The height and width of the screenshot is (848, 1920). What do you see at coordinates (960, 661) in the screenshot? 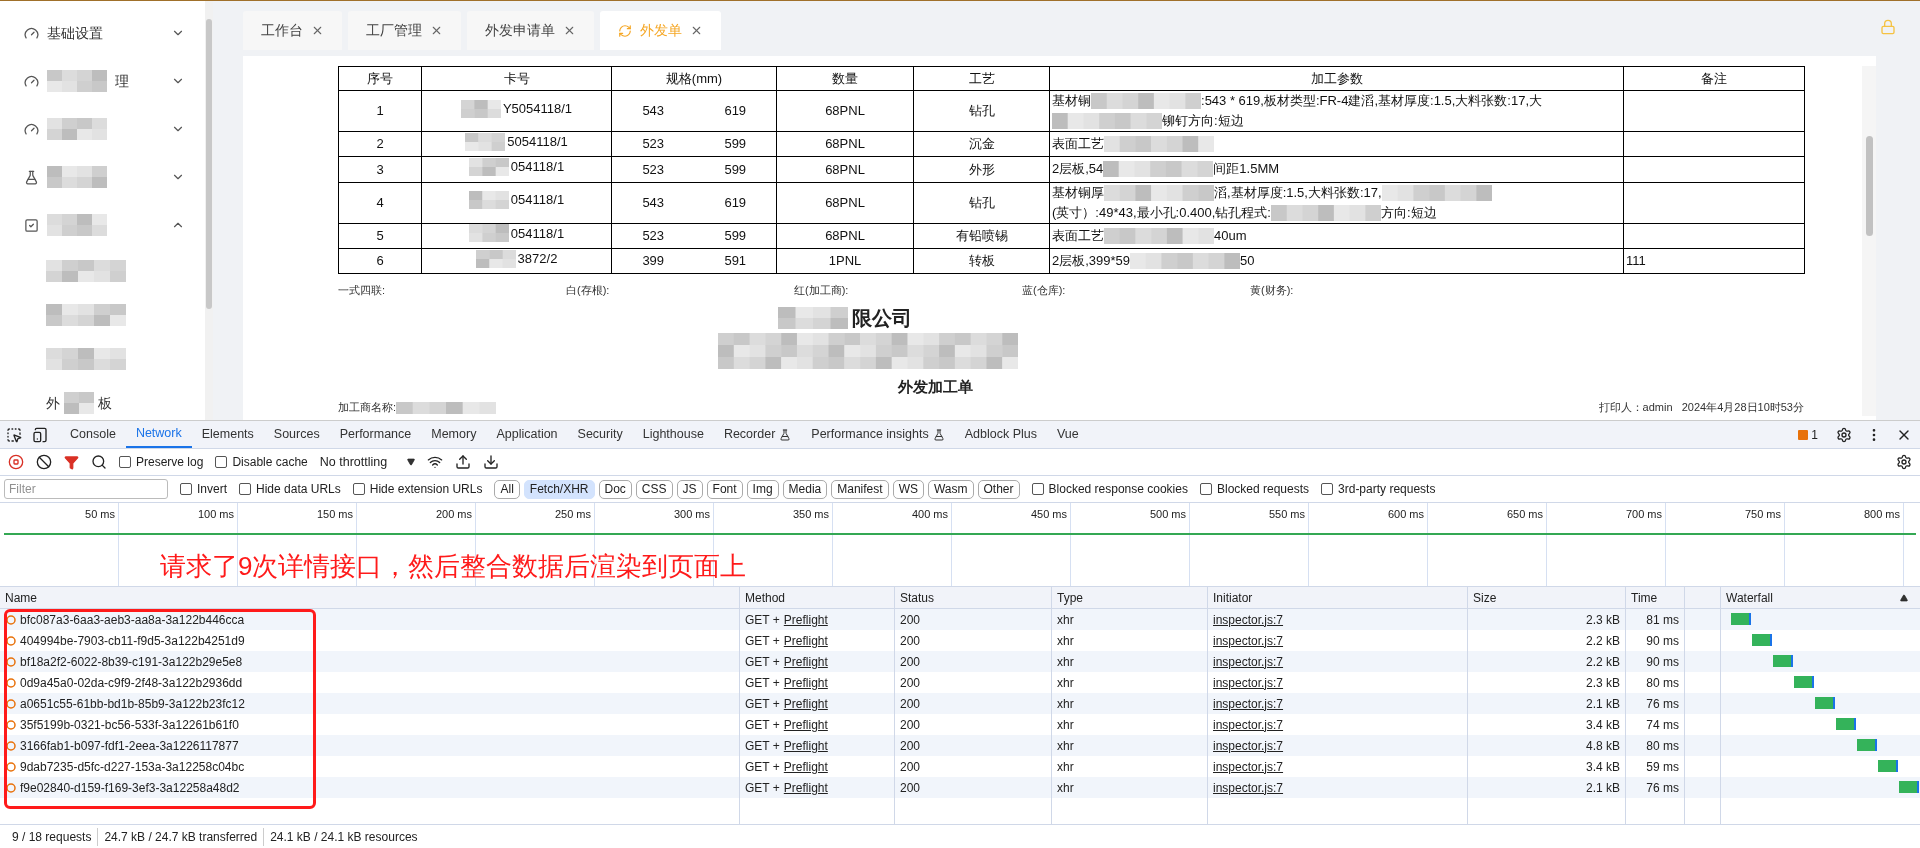
I see `request-row: bf18a2f2-6022-8b39-c191-3a122b29e5e8 GET + Preflight 200 xhr inspector.js:7 2.2 kB 90 ms` at bounding box center [960, 661].